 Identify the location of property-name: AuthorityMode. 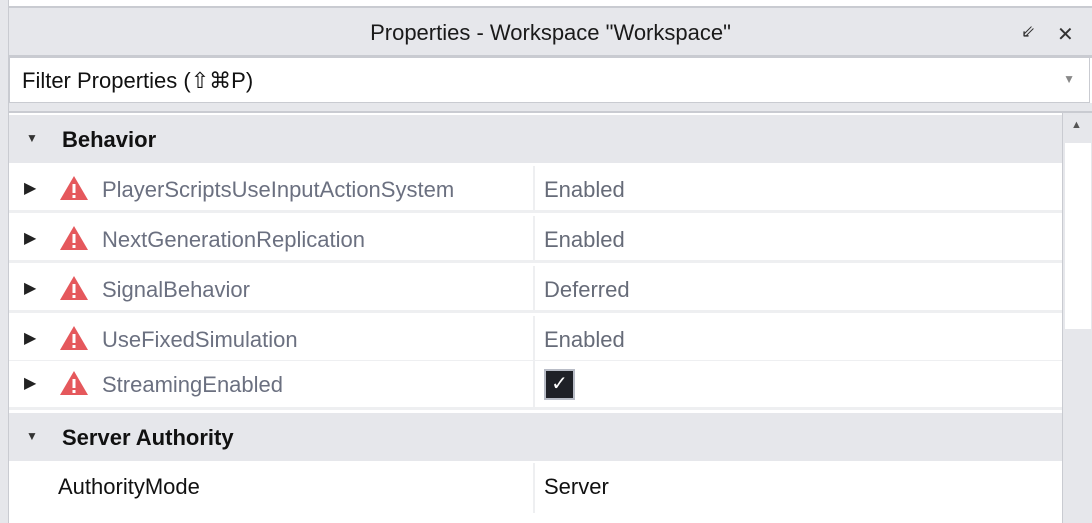
(129, 486).